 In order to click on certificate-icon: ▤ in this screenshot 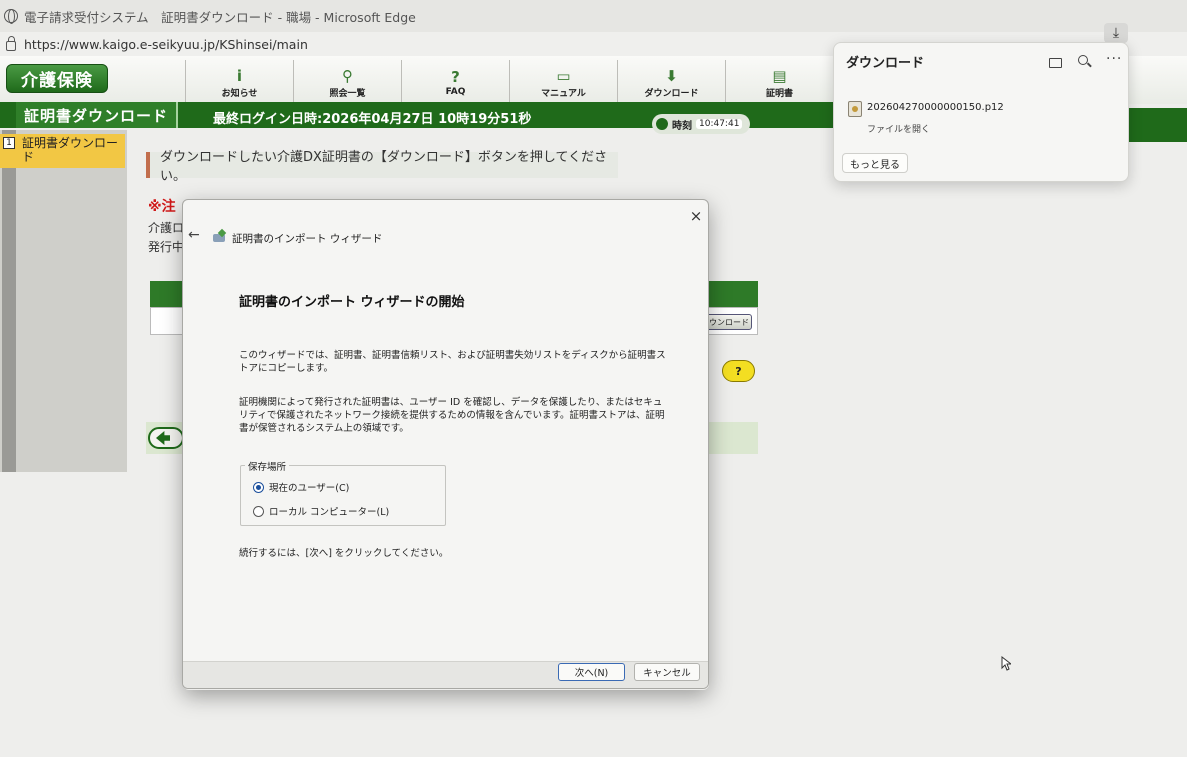, I will do `click(779, 75)`.